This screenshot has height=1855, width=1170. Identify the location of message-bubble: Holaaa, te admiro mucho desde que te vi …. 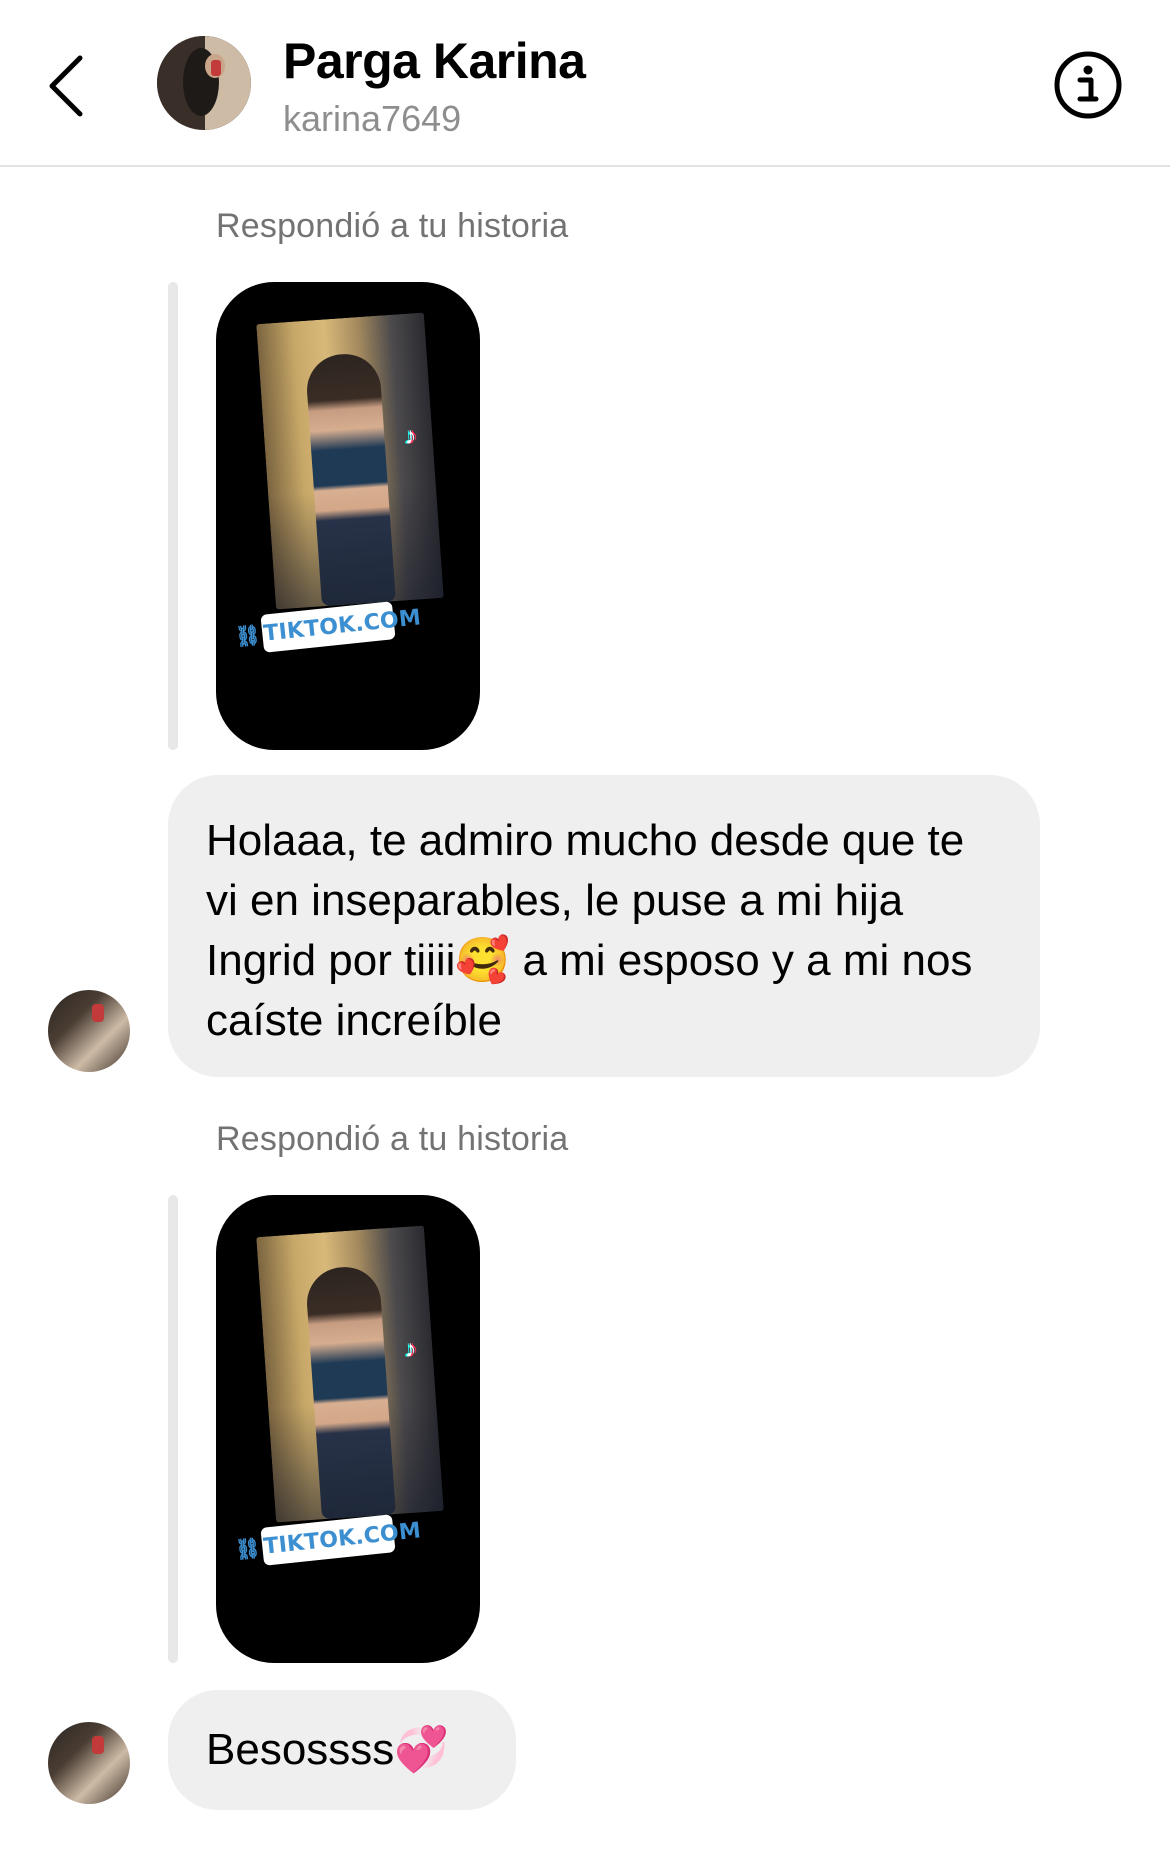
(604, 926).